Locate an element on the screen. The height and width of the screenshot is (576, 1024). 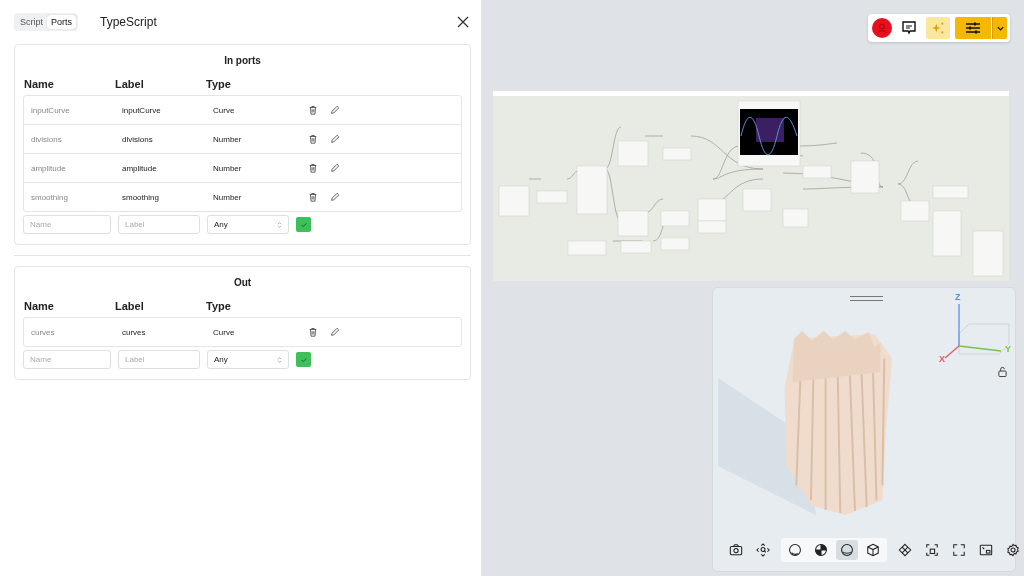
avatar-icon is located at coordinates (882, 28).